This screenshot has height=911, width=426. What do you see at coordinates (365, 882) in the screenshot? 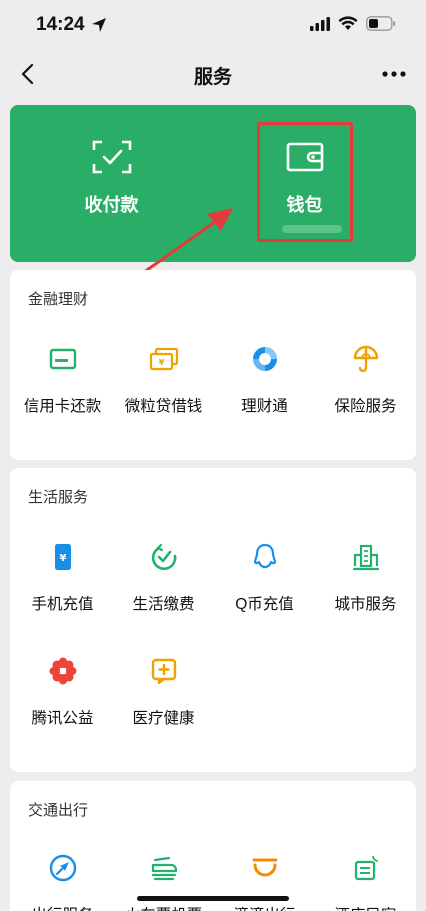
I see `hotel-item: 酒店民宿` at bounding box center [365, 882].